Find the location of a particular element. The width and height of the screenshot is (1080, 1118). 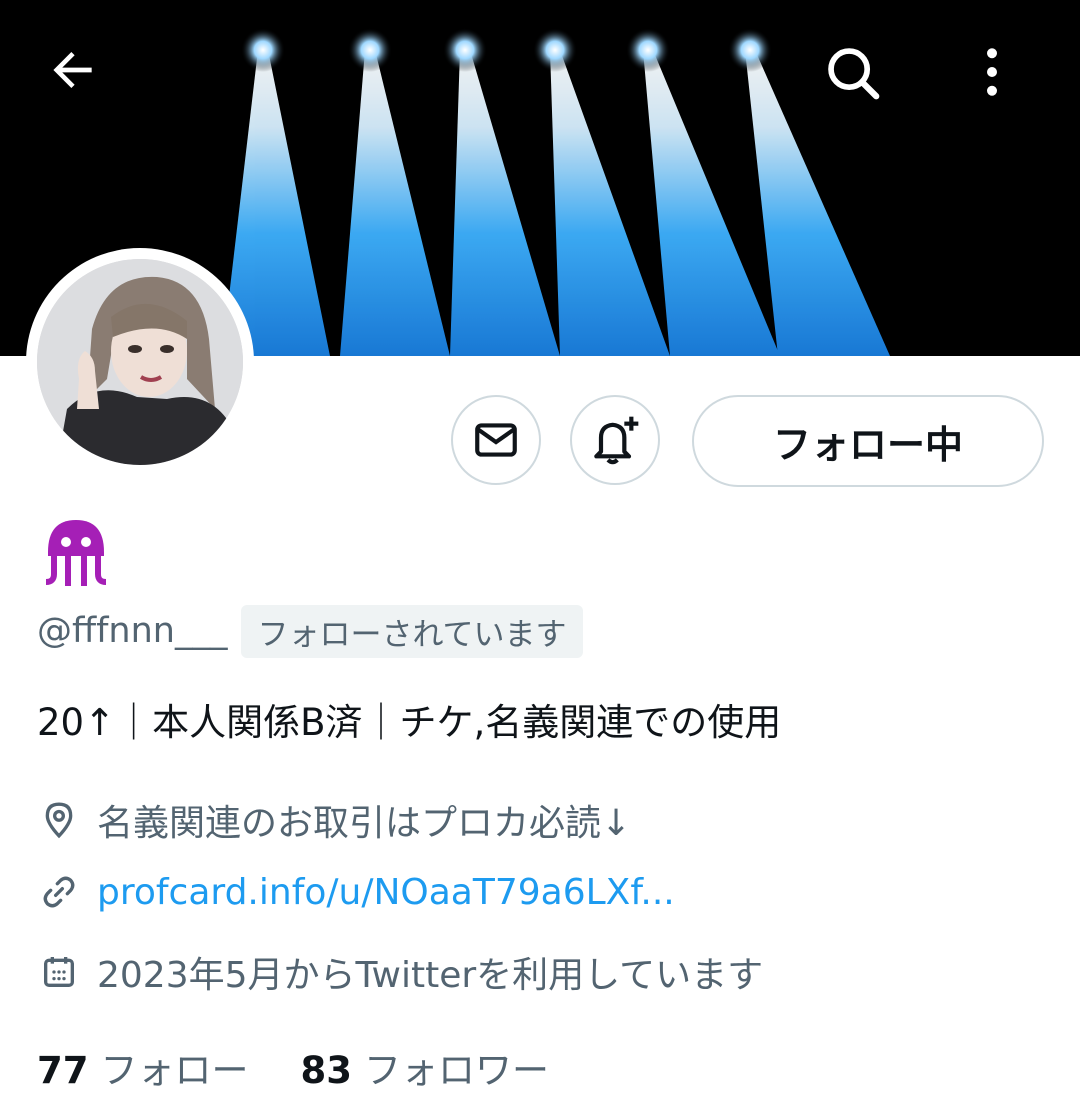

avatar-photo is located at coordinates (140, 362).